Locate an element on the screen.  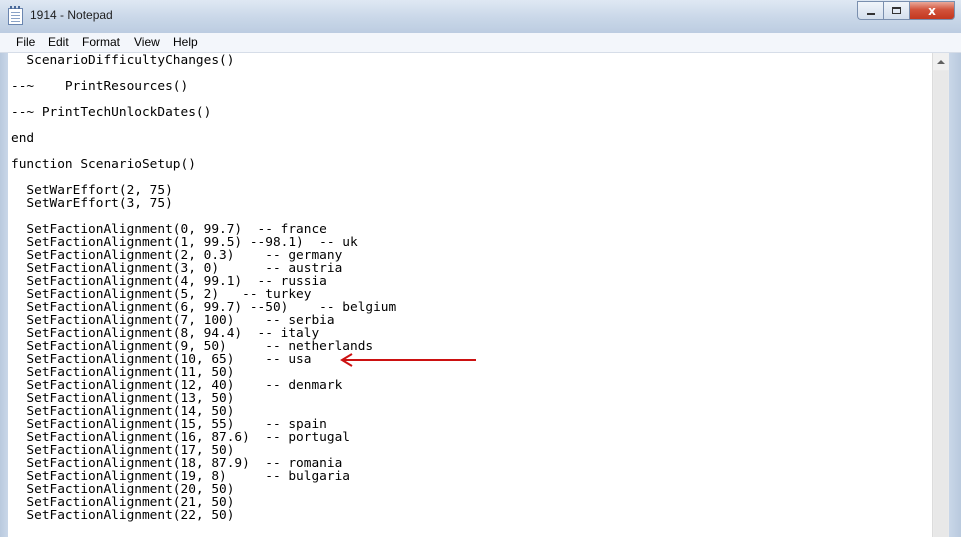
window-frame-right is located at coordinates (955, 285).